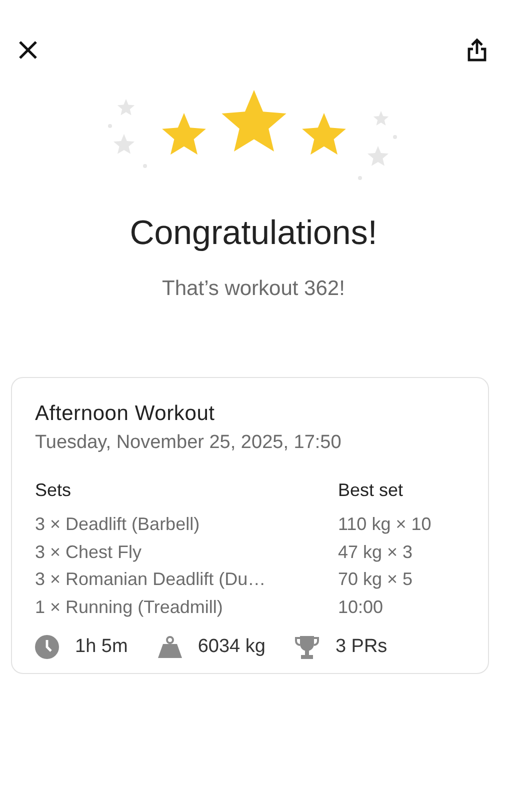 This screenshot has width=507, height=791. What do you see at coordinates (376, 579) in the screenshot?
I see `best-set: 70 kg × 5` at bounding box center [376, 579].